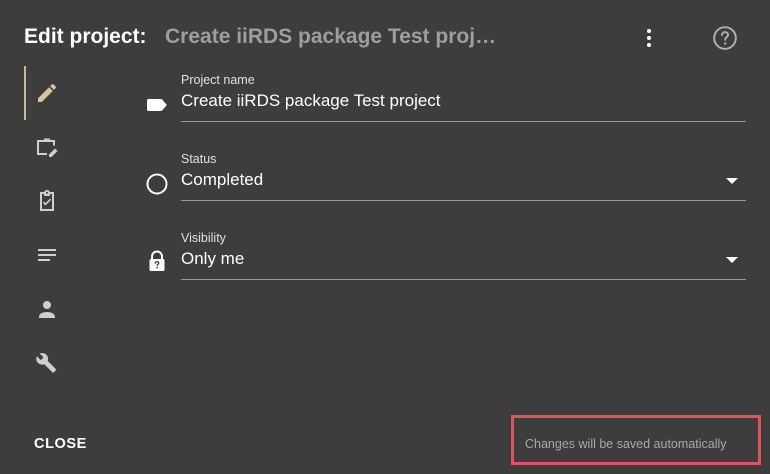 The image size is (770, 474). What do you see at coordinates (732, 260) in the screenshot?
I see `visibility-dropdown-arrow-icon` at bounding box center [732, 260].